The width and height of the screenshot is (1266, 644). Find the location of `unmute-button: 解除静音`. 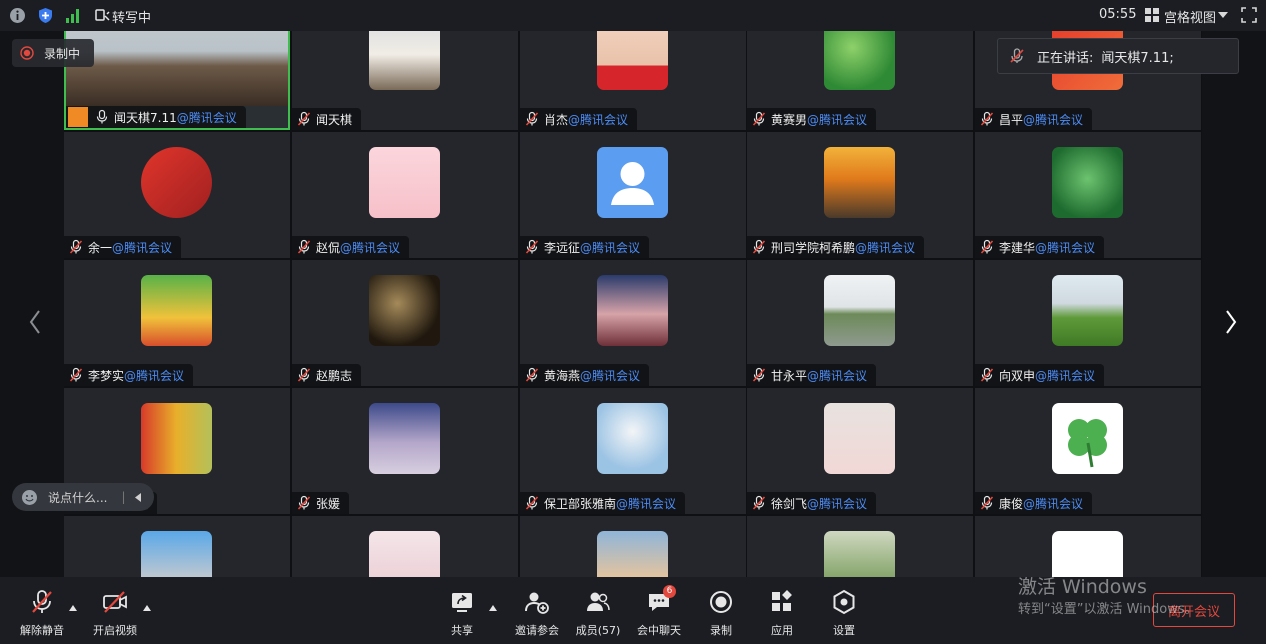

unmute-button: 解除静音 is located at coordinates (42, 614).